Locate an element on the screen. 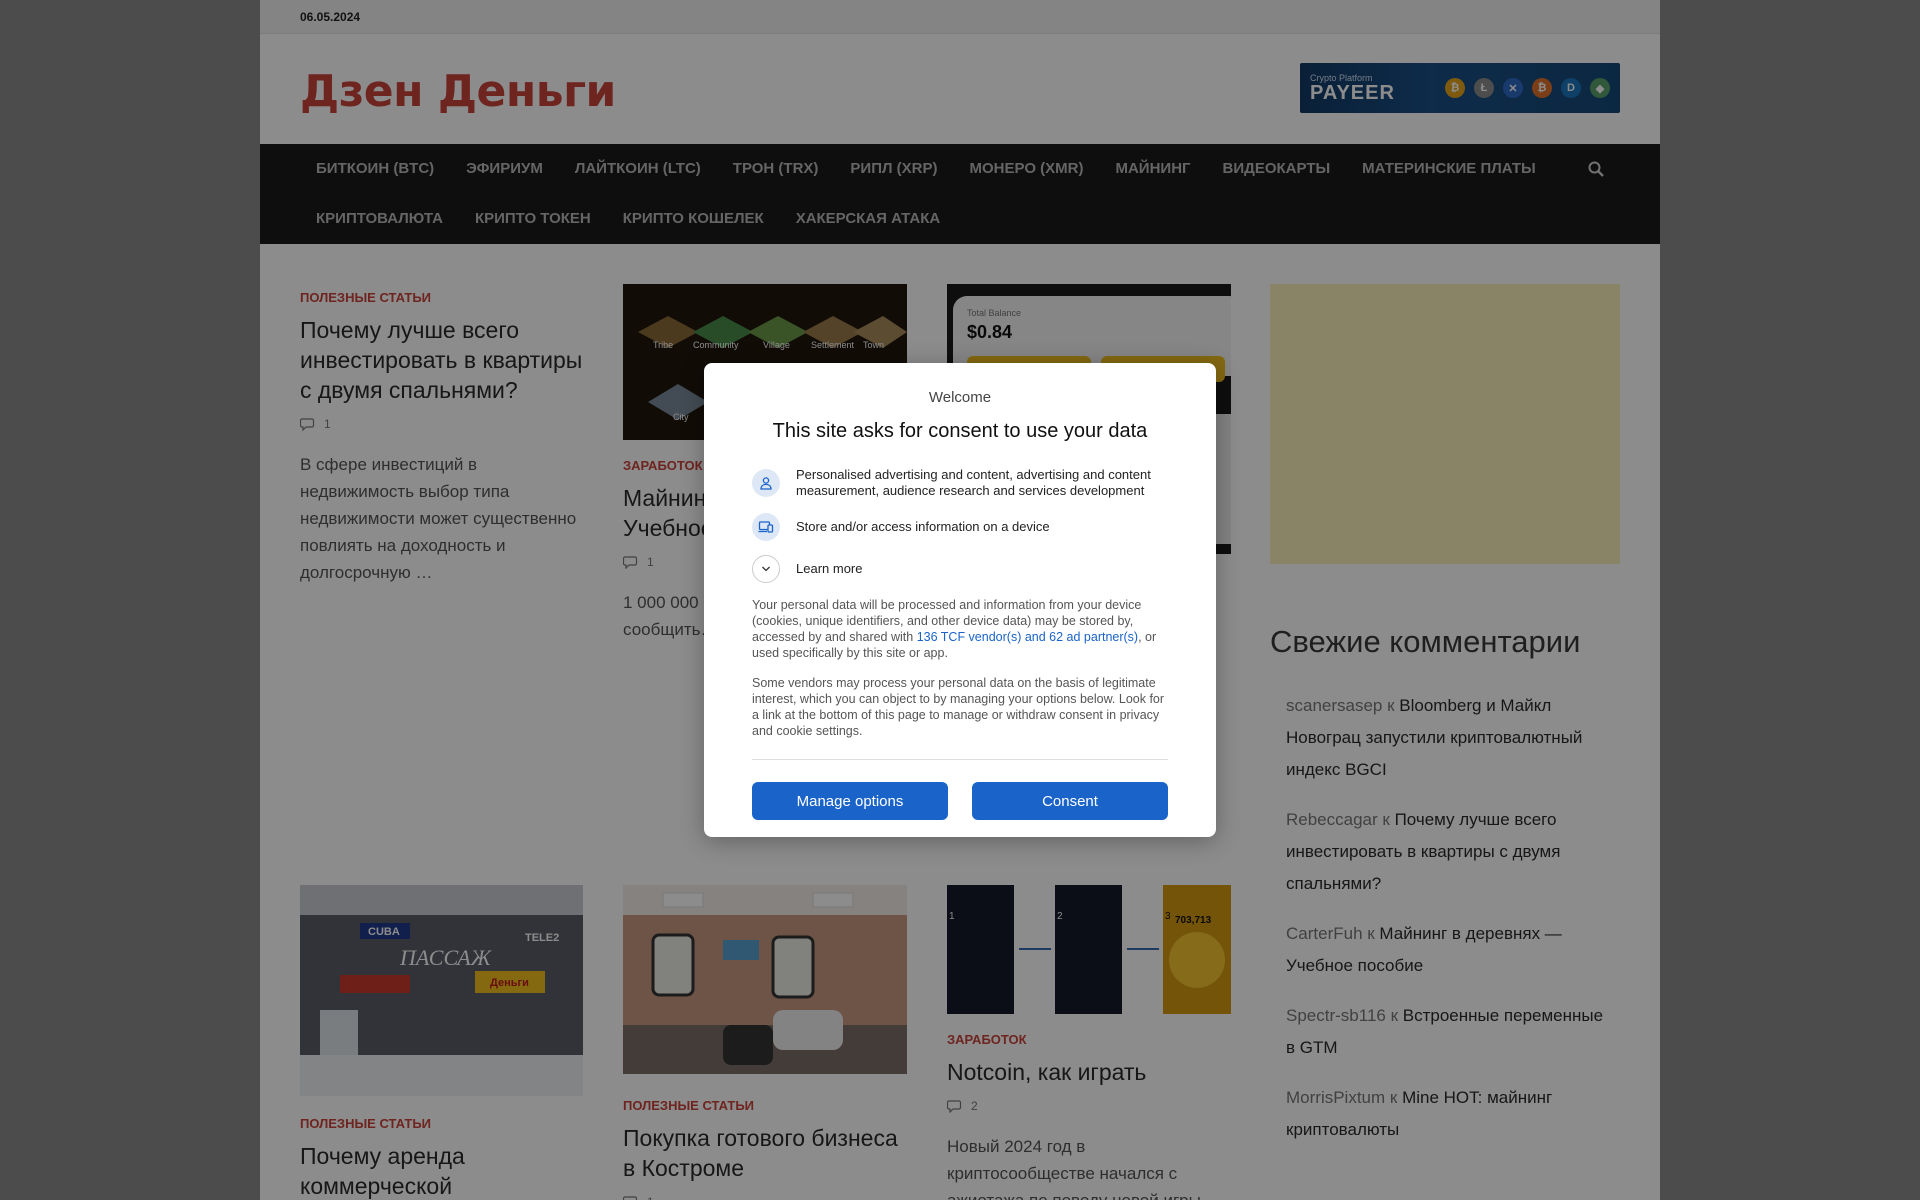  learn-more-label: Learn more is located at coordinates (829, 569).